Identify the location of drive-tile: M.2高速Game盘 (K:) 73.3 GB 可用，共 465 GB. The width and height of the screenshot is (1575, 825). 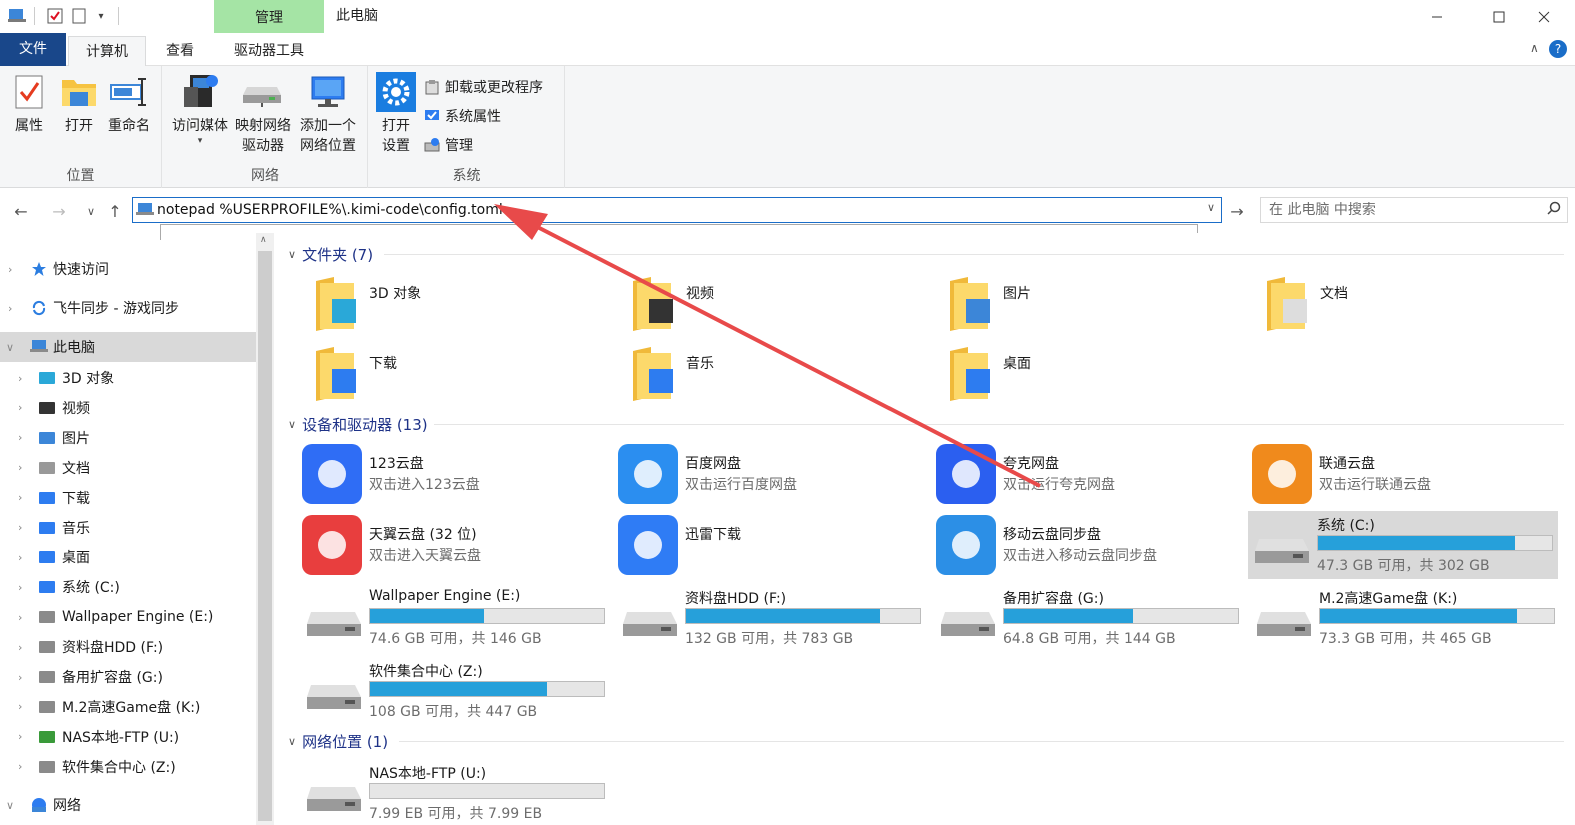
(1405, 618).